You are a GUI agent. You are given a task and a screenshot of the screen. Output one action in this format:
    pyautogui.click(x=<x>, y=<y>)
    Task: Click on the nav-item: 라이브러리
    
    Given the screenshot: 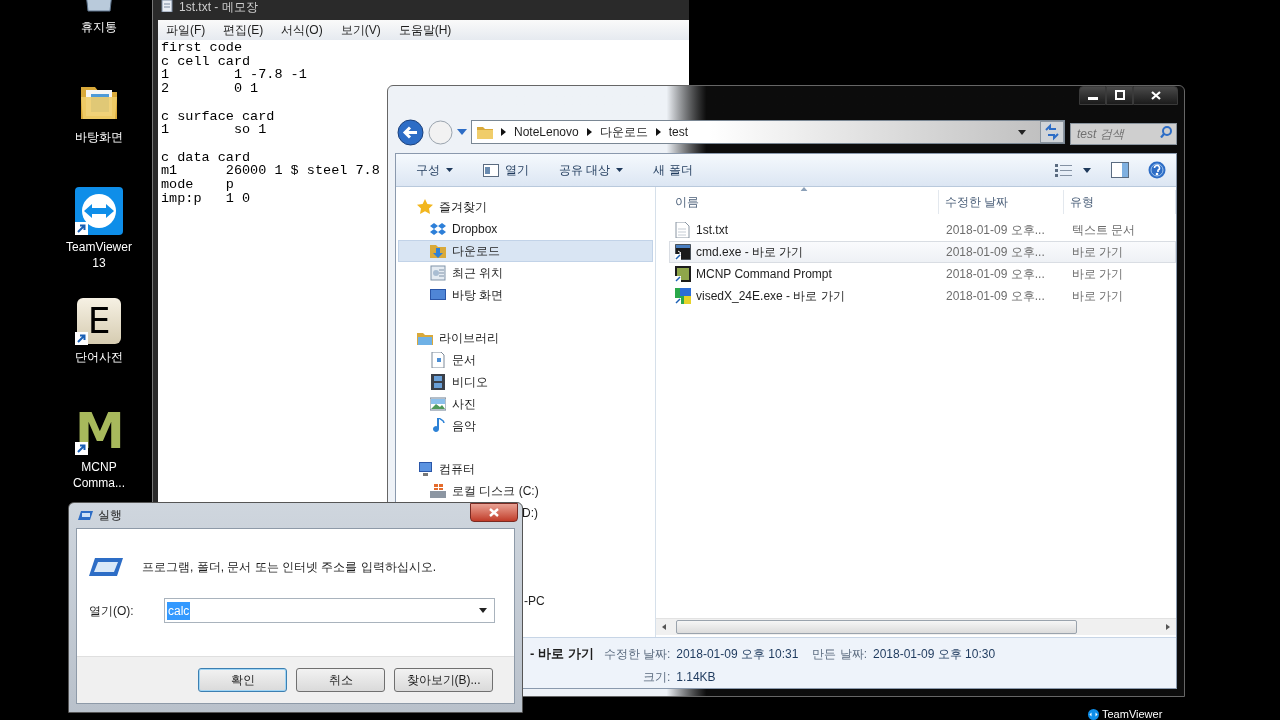 What is the action you would take?
    pyautogui.click(x=525, y=338)
    